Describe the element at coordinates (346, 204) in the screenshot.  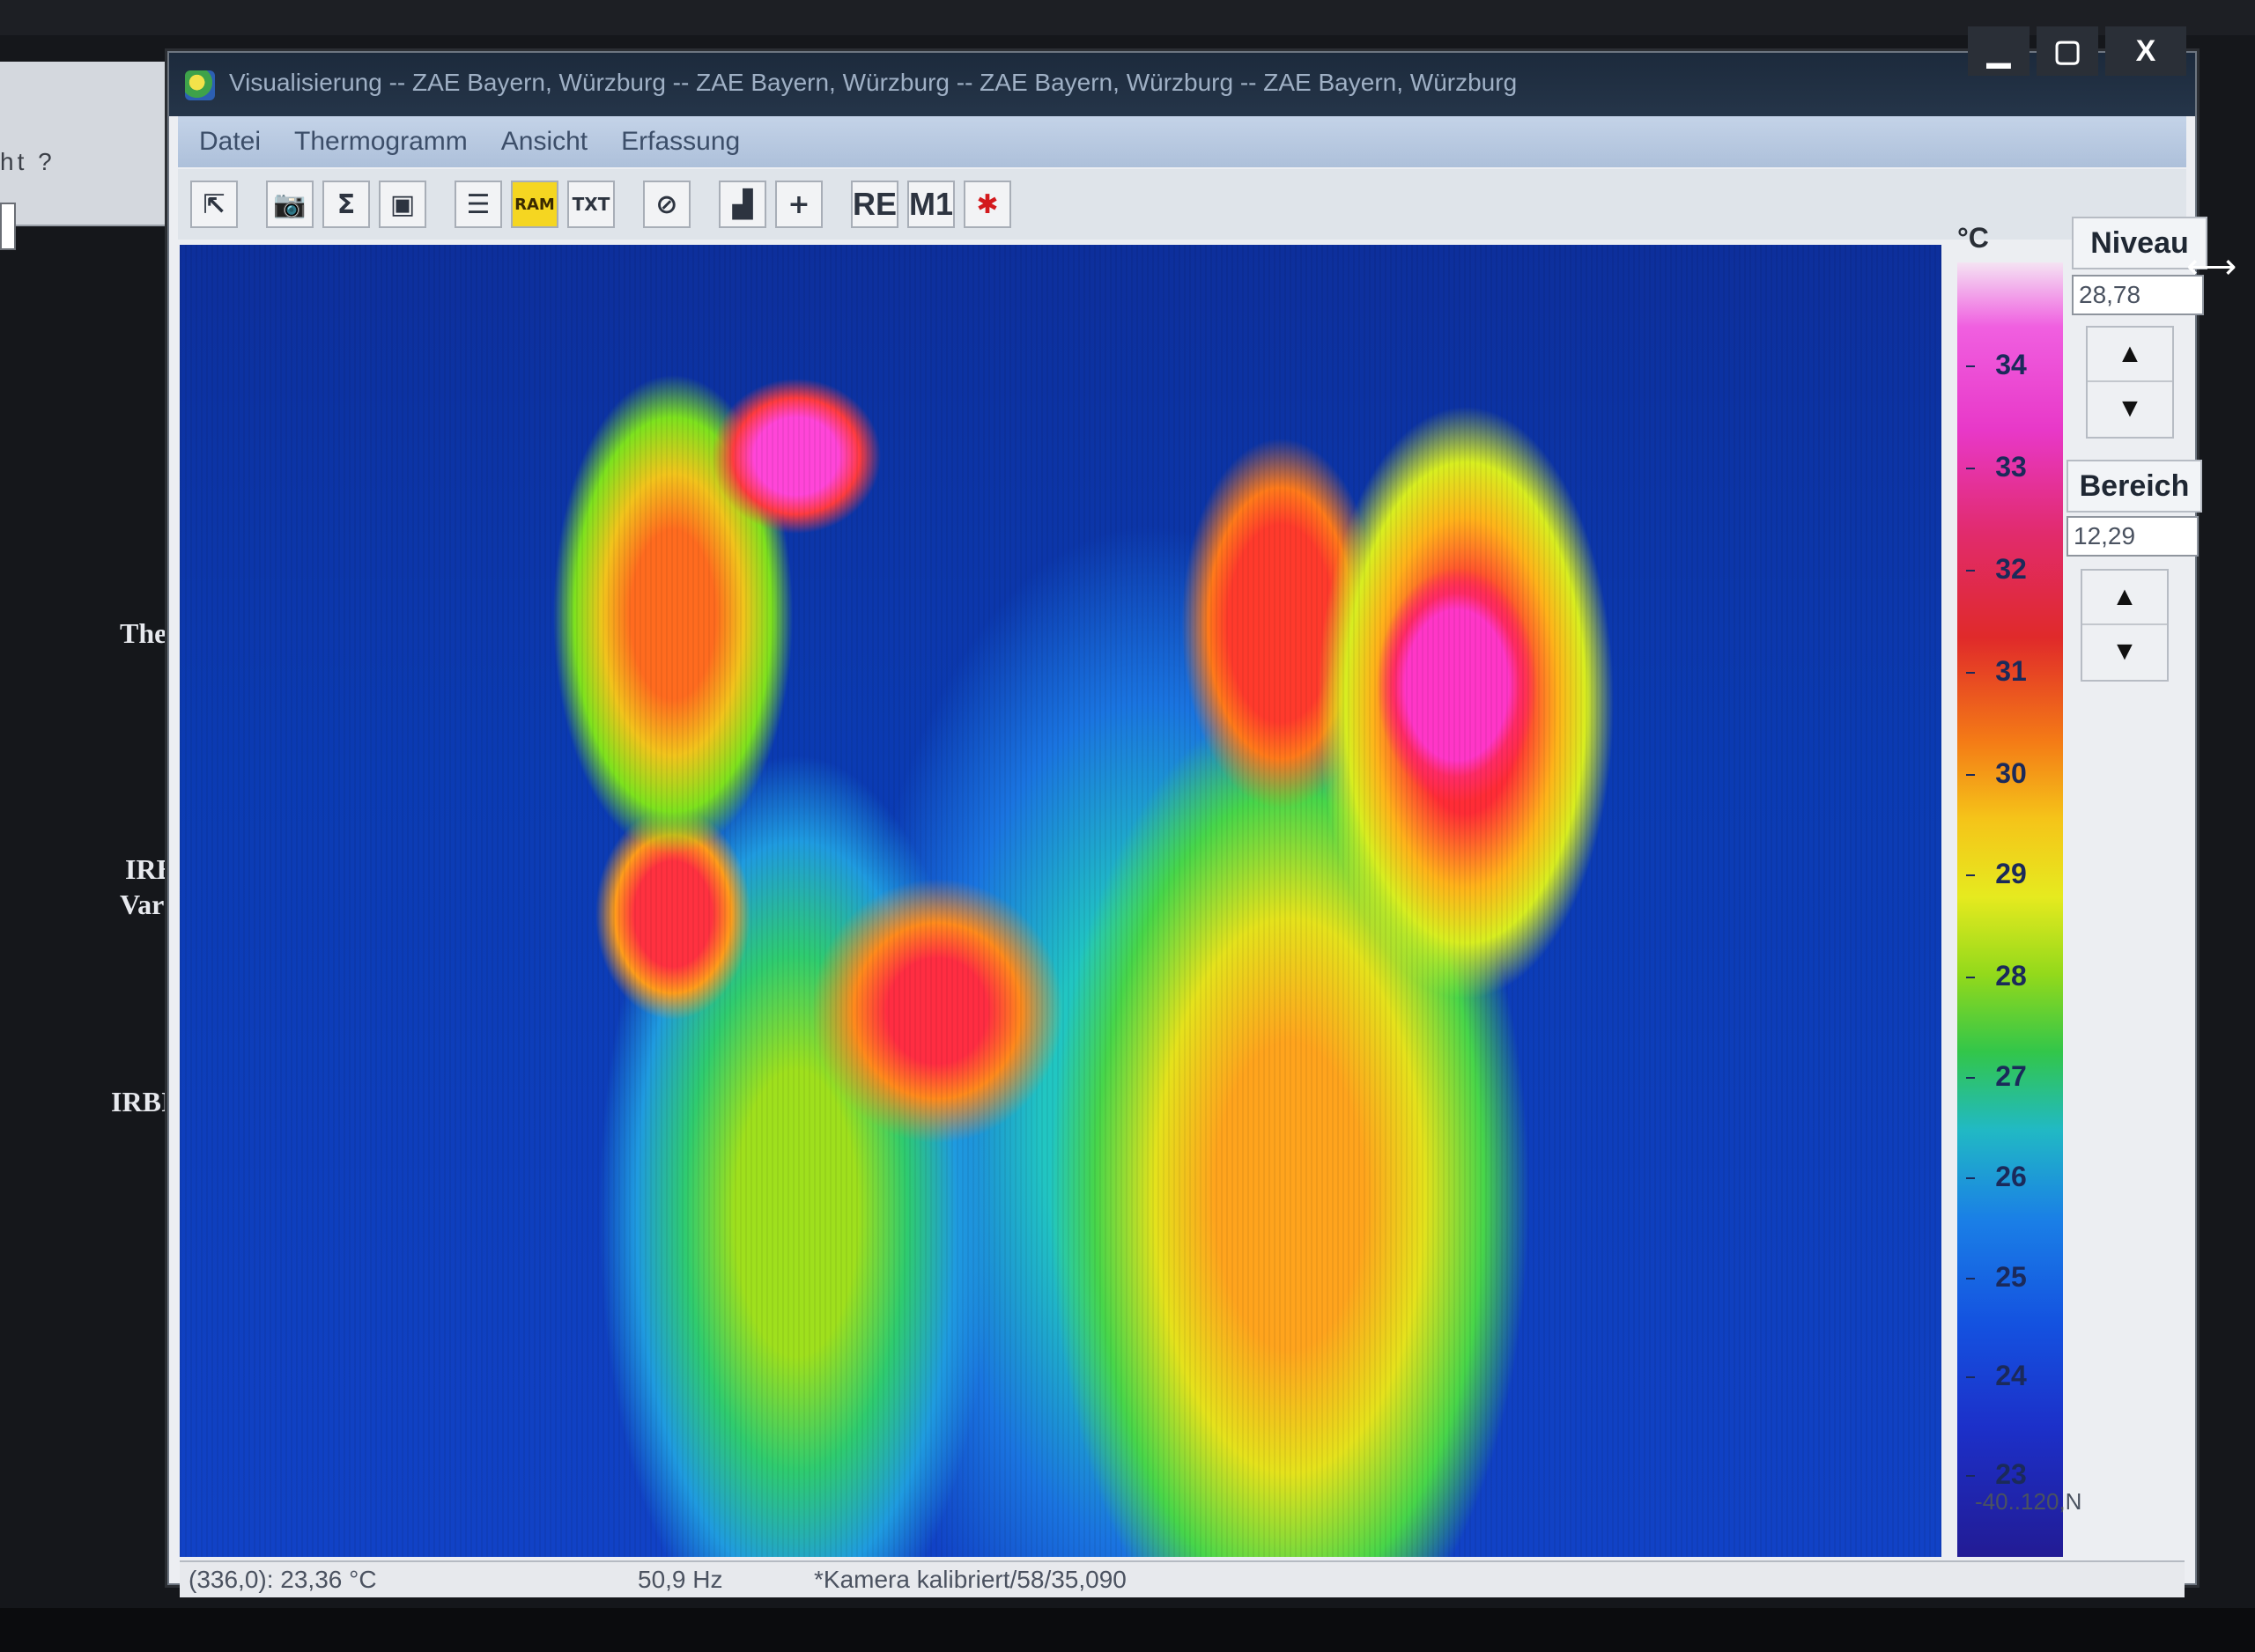
I see `sum-icon: Σ` at that location.